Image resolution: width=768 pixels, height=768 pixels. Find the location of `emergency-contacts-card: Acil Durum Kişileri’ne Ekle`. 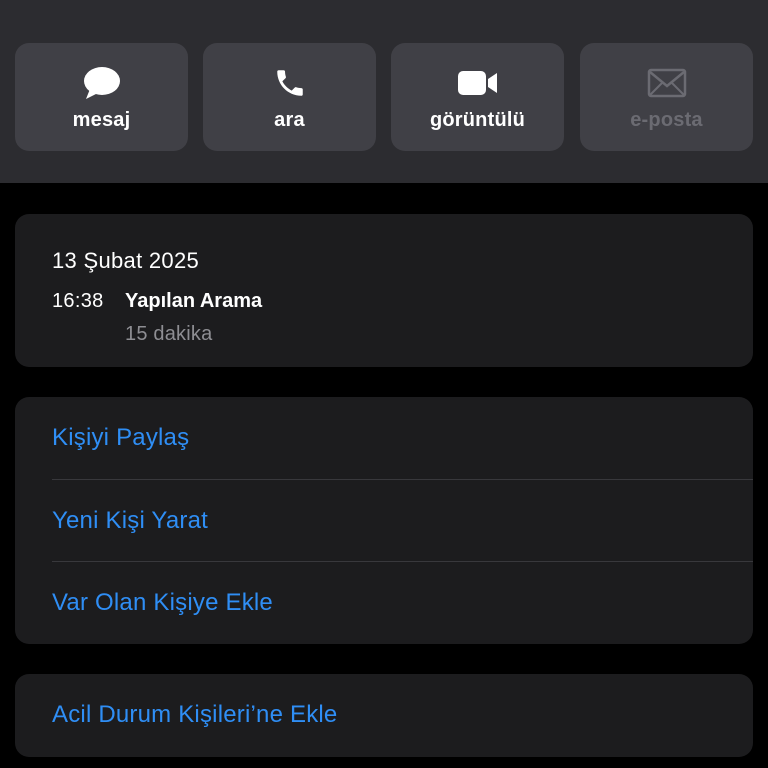

emergency-contacts-card: Acil Durum Kişileri’ne Ekle is located at coordinates (384, 715).